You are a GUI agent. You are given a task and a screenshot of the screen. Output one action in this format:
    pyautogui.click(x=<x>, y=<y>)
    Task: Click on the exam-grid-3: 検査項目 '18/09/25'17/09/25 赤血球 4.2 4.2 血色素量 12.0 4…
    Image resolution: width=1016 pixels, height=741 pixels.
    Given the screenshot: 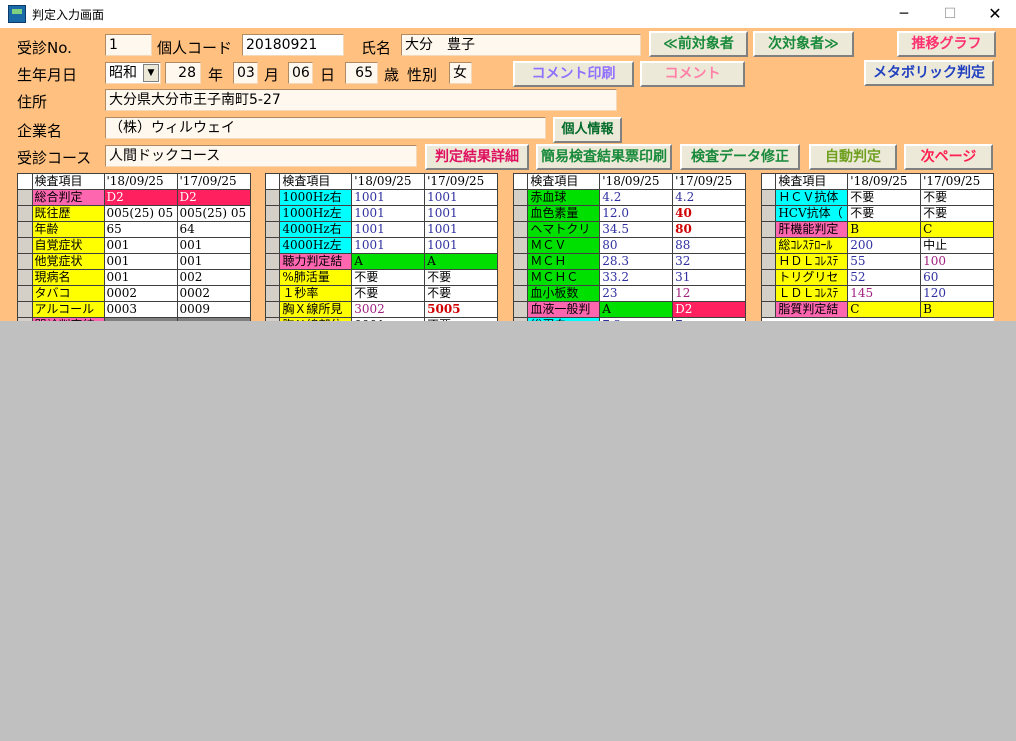 What is the action you would take?
    pyautogui.click(x=629, y=247)
    